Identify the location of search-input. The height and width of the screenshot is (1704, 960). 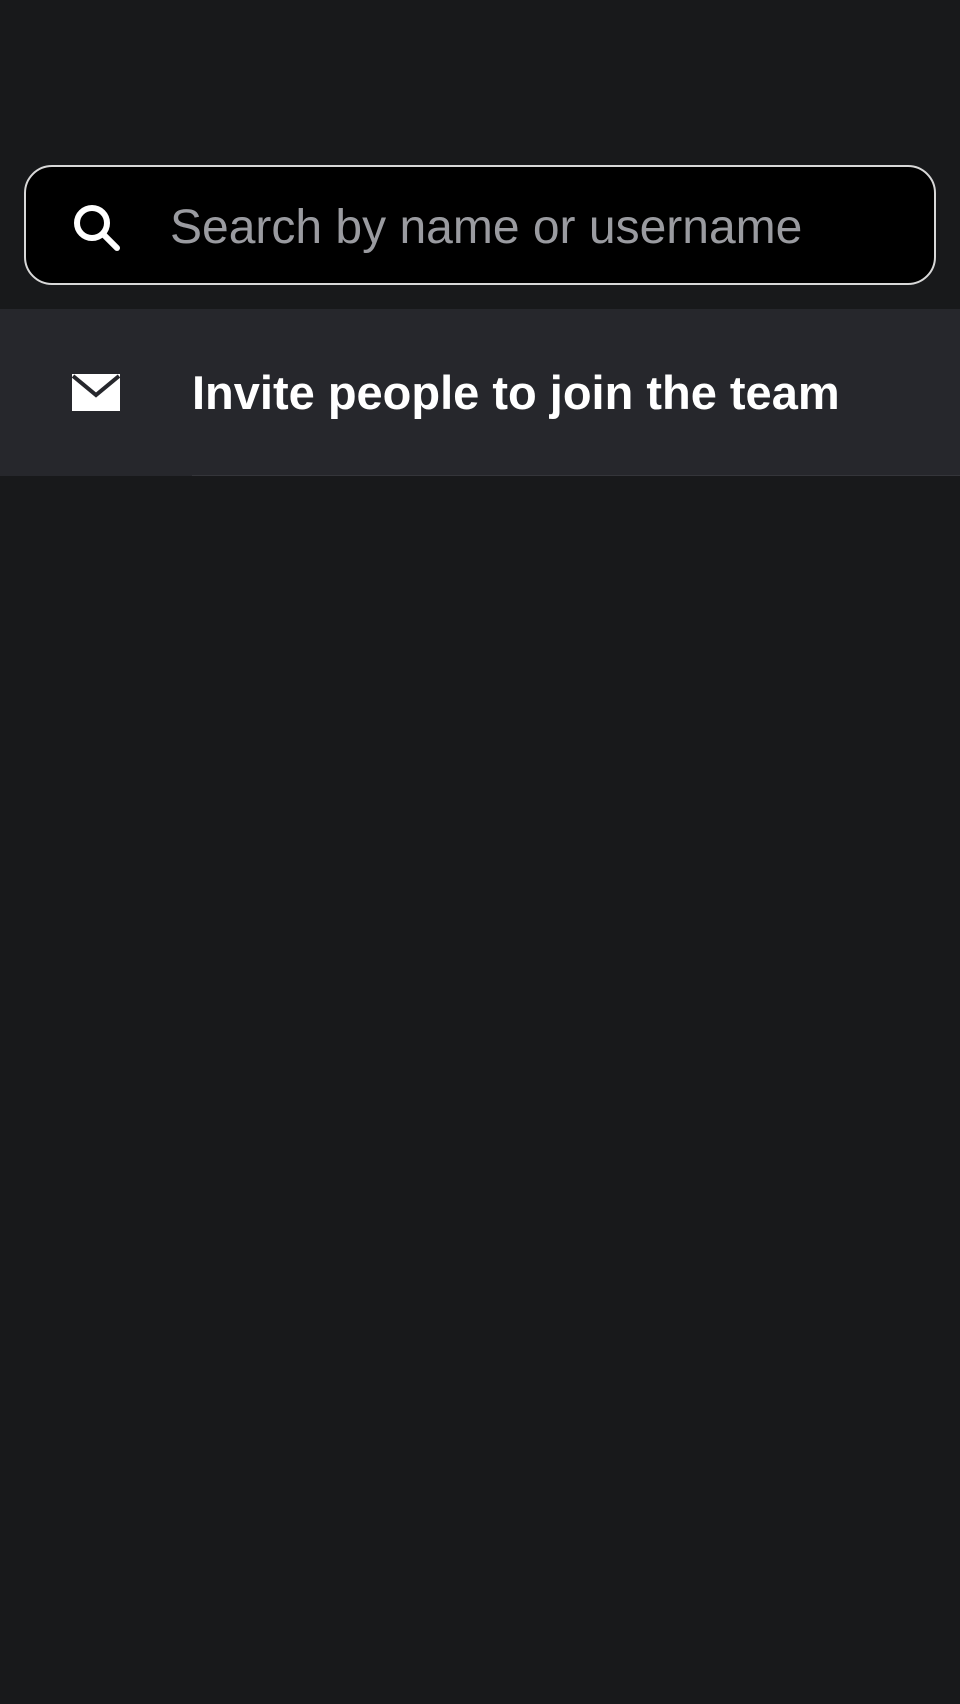
(535, 227).